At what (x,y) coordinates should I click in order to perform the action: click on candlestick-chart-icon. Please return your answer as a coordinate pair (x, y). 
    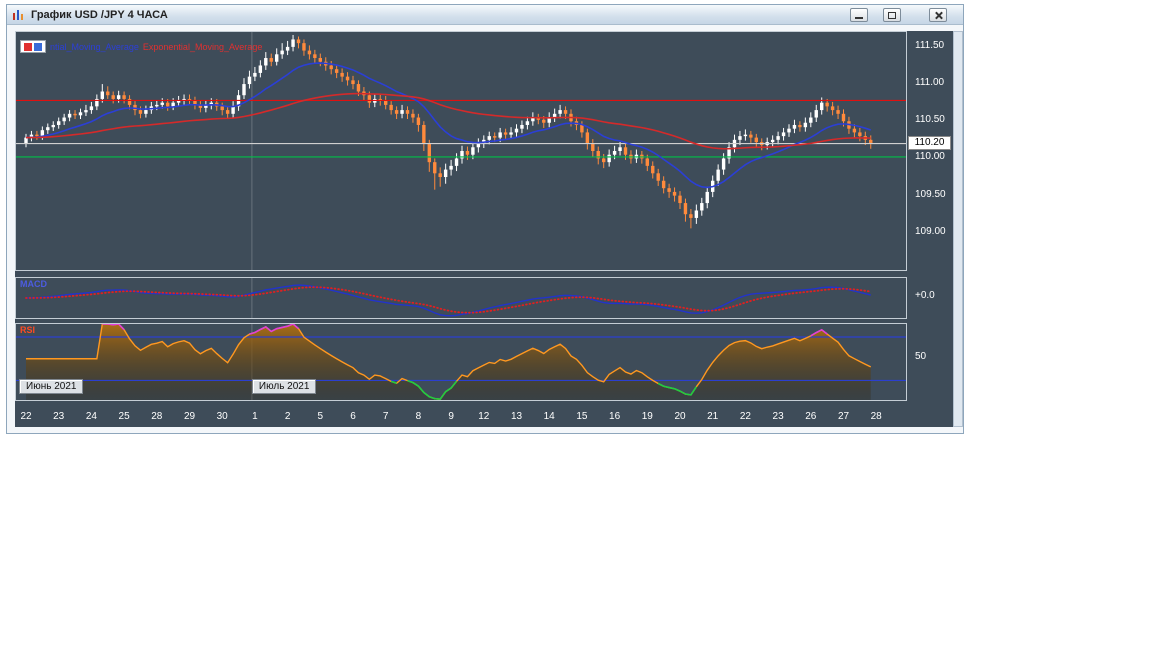
    Looking at the image, I should click on (18, 14).